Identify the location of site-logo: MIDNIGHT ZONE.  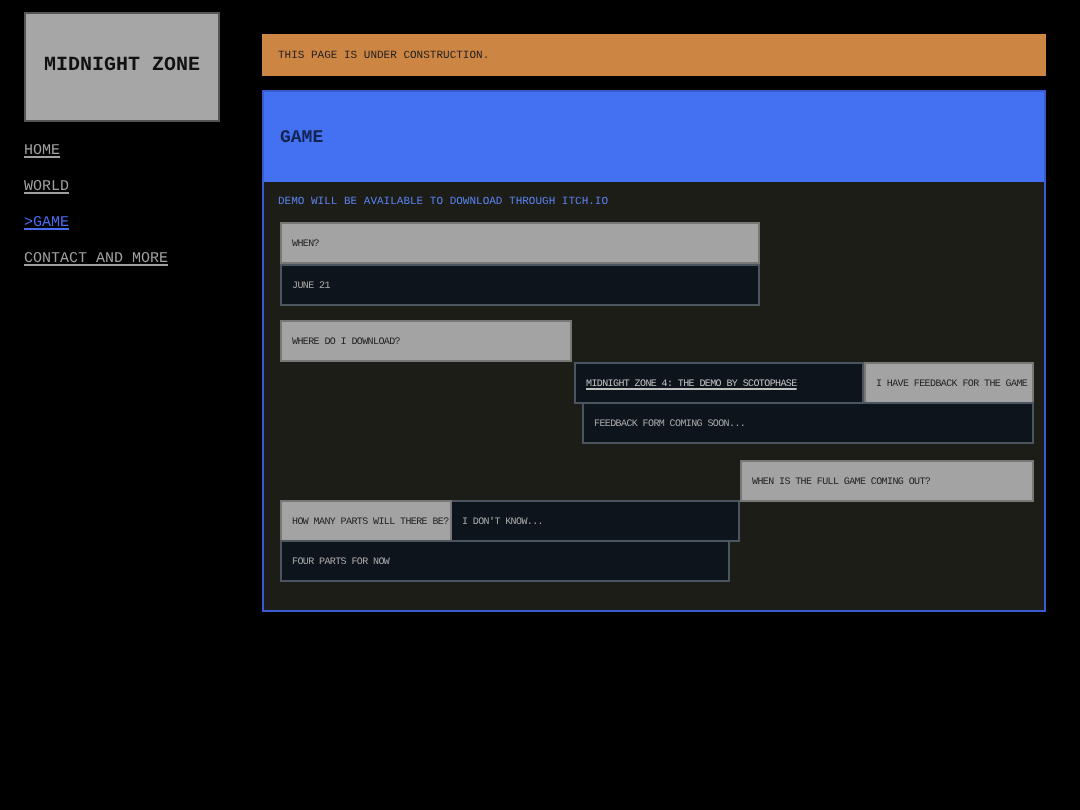
(122, 67).